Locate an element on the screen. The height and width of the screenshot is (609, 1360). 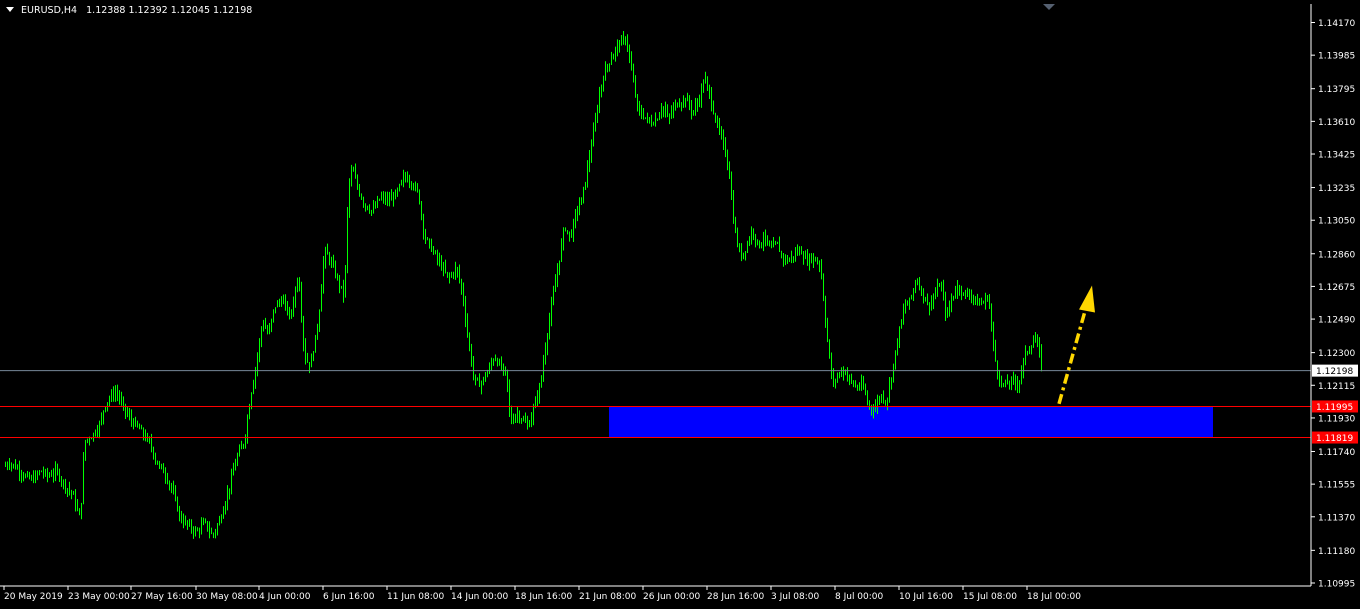
y-tick-label: 1.11555 is located at coordinates (1336, 486).